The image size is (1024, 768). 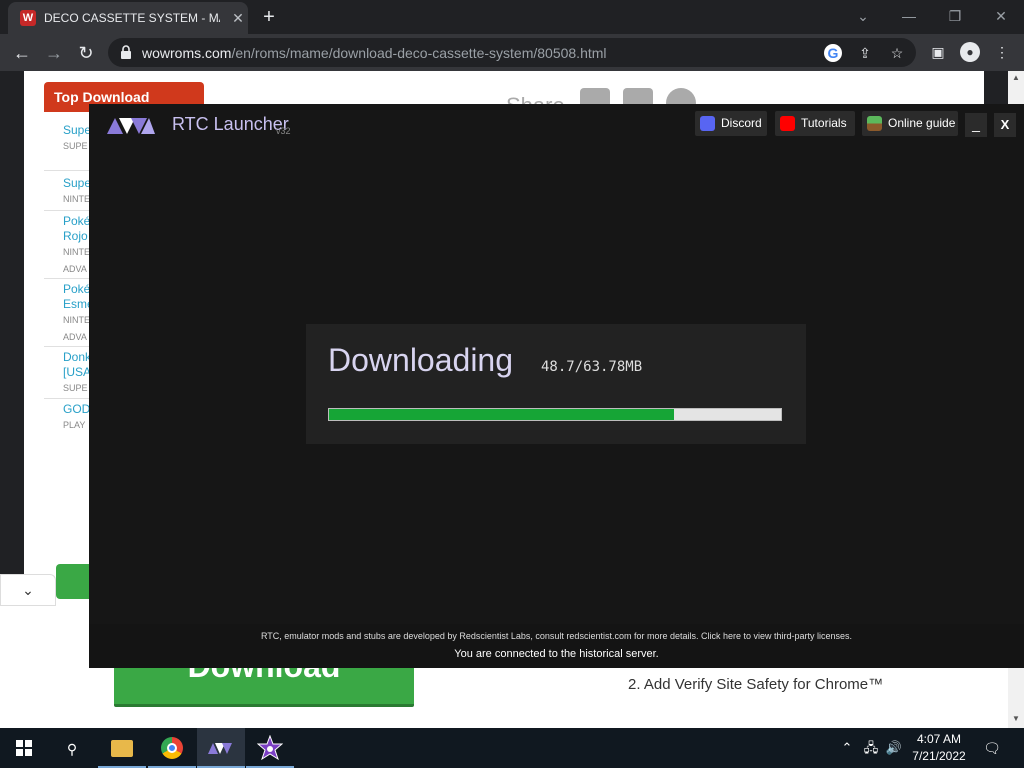 What do you see at coordinates (865, 53) in the screenshot?
I see `share-page-icon: ⇪` at bounding box center [865, 53].